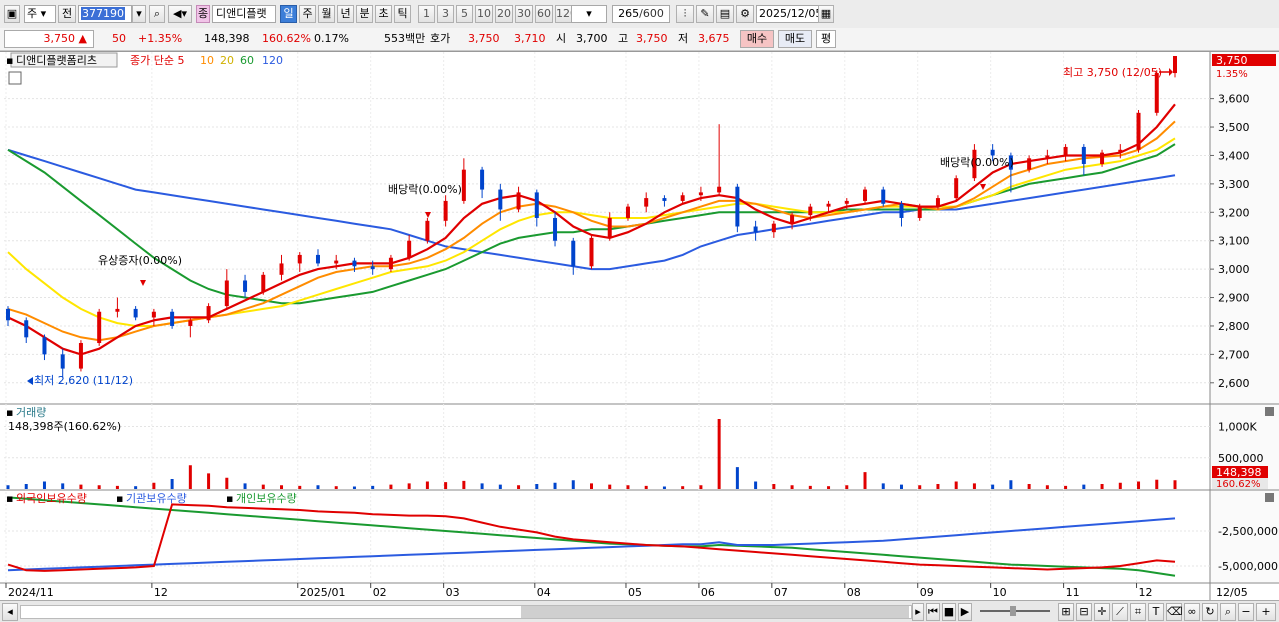 This screenshot has height=622, width=1279. Describe the element at coordinates (40, 14) in the screenshot. I see `market-select: 주 ▾` at that location.